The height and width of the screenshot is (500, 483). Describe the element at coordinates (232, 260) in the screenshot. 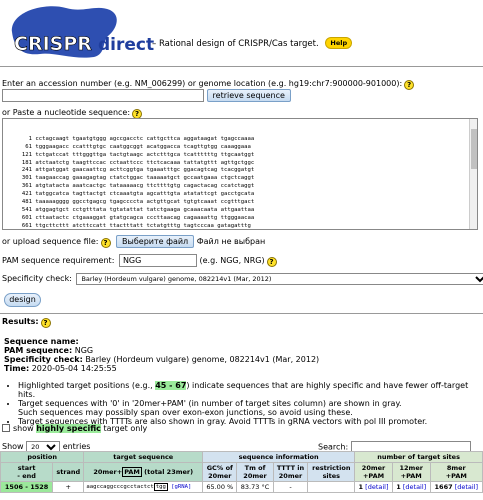

I see `pam-hint: (e.g. NGG, NRG)` at that location.